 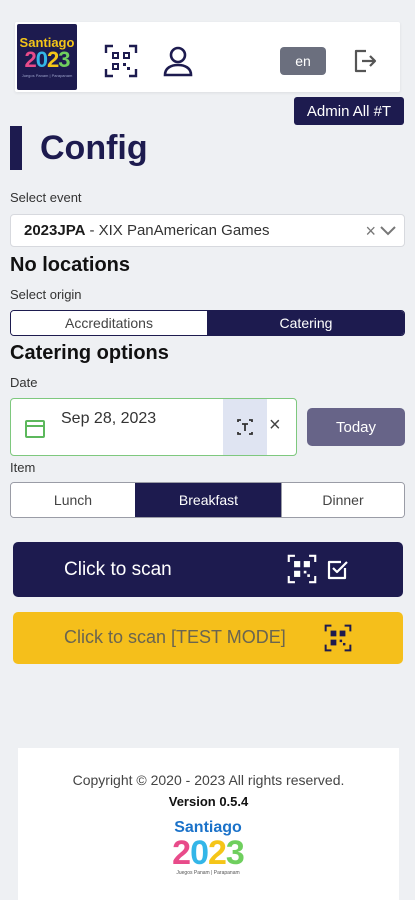 I want to click on user-icon, so click(x=178, y=61).